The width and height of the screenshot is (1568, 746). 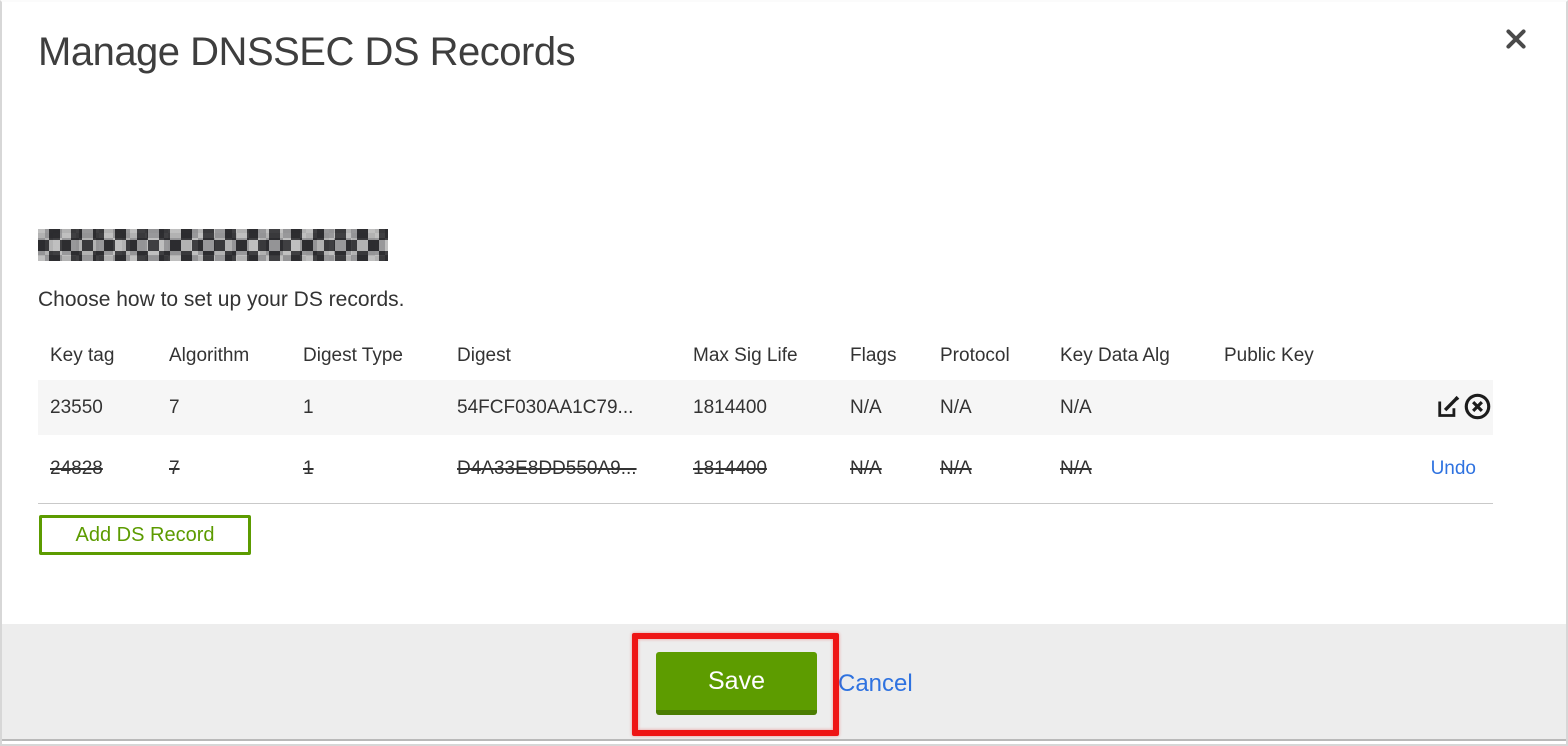 I want to click on cell-key-tag: 24828, so click(x=76, y=468).